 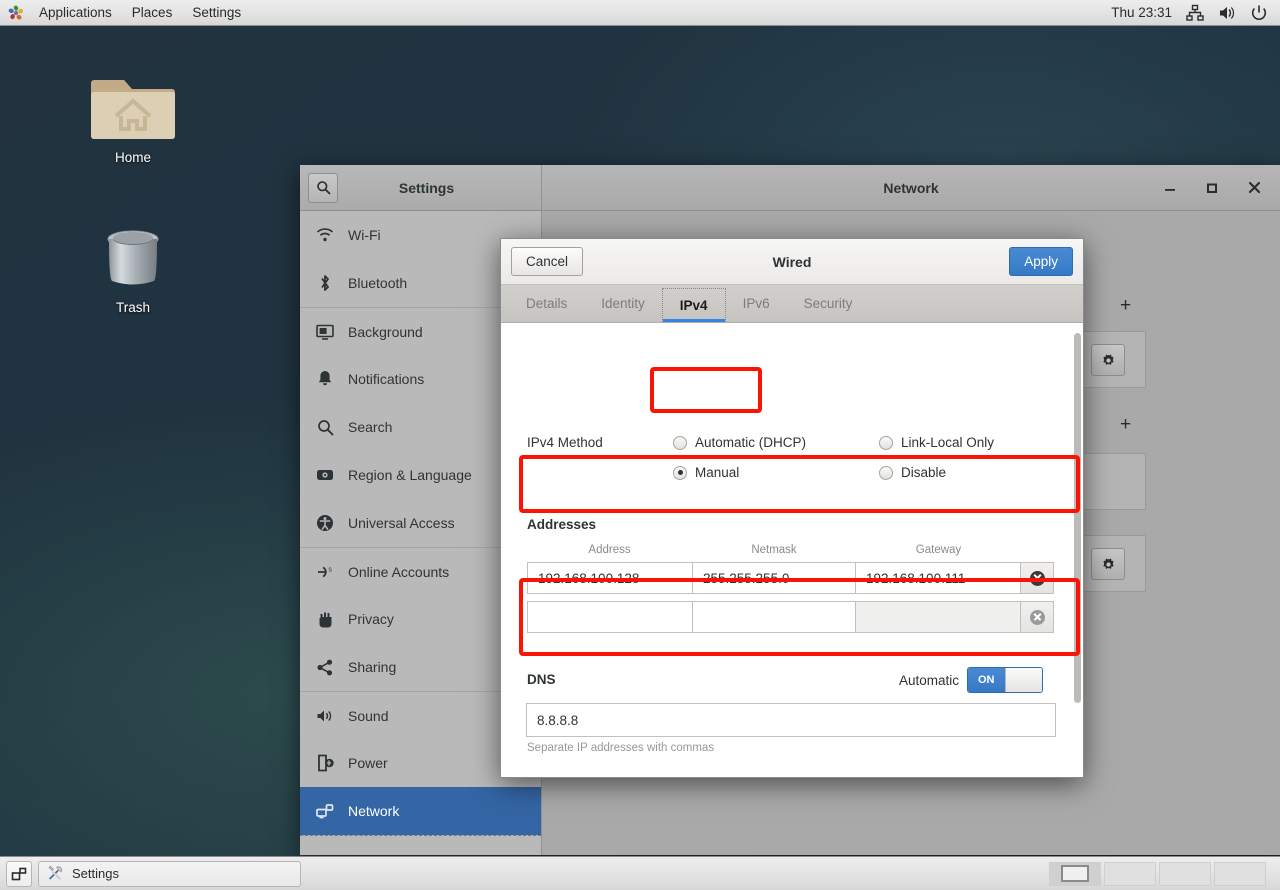 I want to click on address-input: 192.168.100.128, so click(x=610, y=578).